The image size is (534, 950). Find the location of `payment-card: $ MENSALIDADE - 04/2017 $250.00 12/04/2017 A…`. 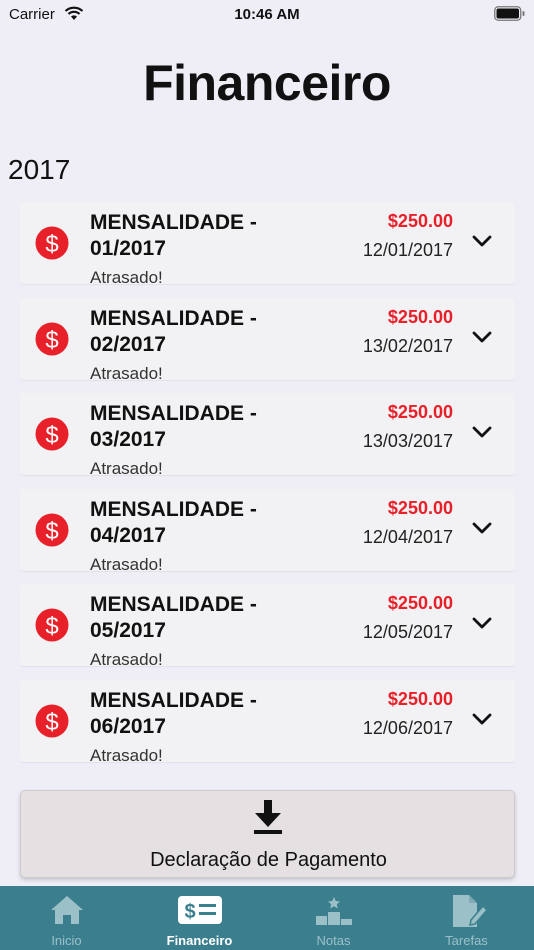

payment-card: $ MENSALIDADE - 04/2017 $250.00 12/04/2017 A… is located at coordinates (267, 530).